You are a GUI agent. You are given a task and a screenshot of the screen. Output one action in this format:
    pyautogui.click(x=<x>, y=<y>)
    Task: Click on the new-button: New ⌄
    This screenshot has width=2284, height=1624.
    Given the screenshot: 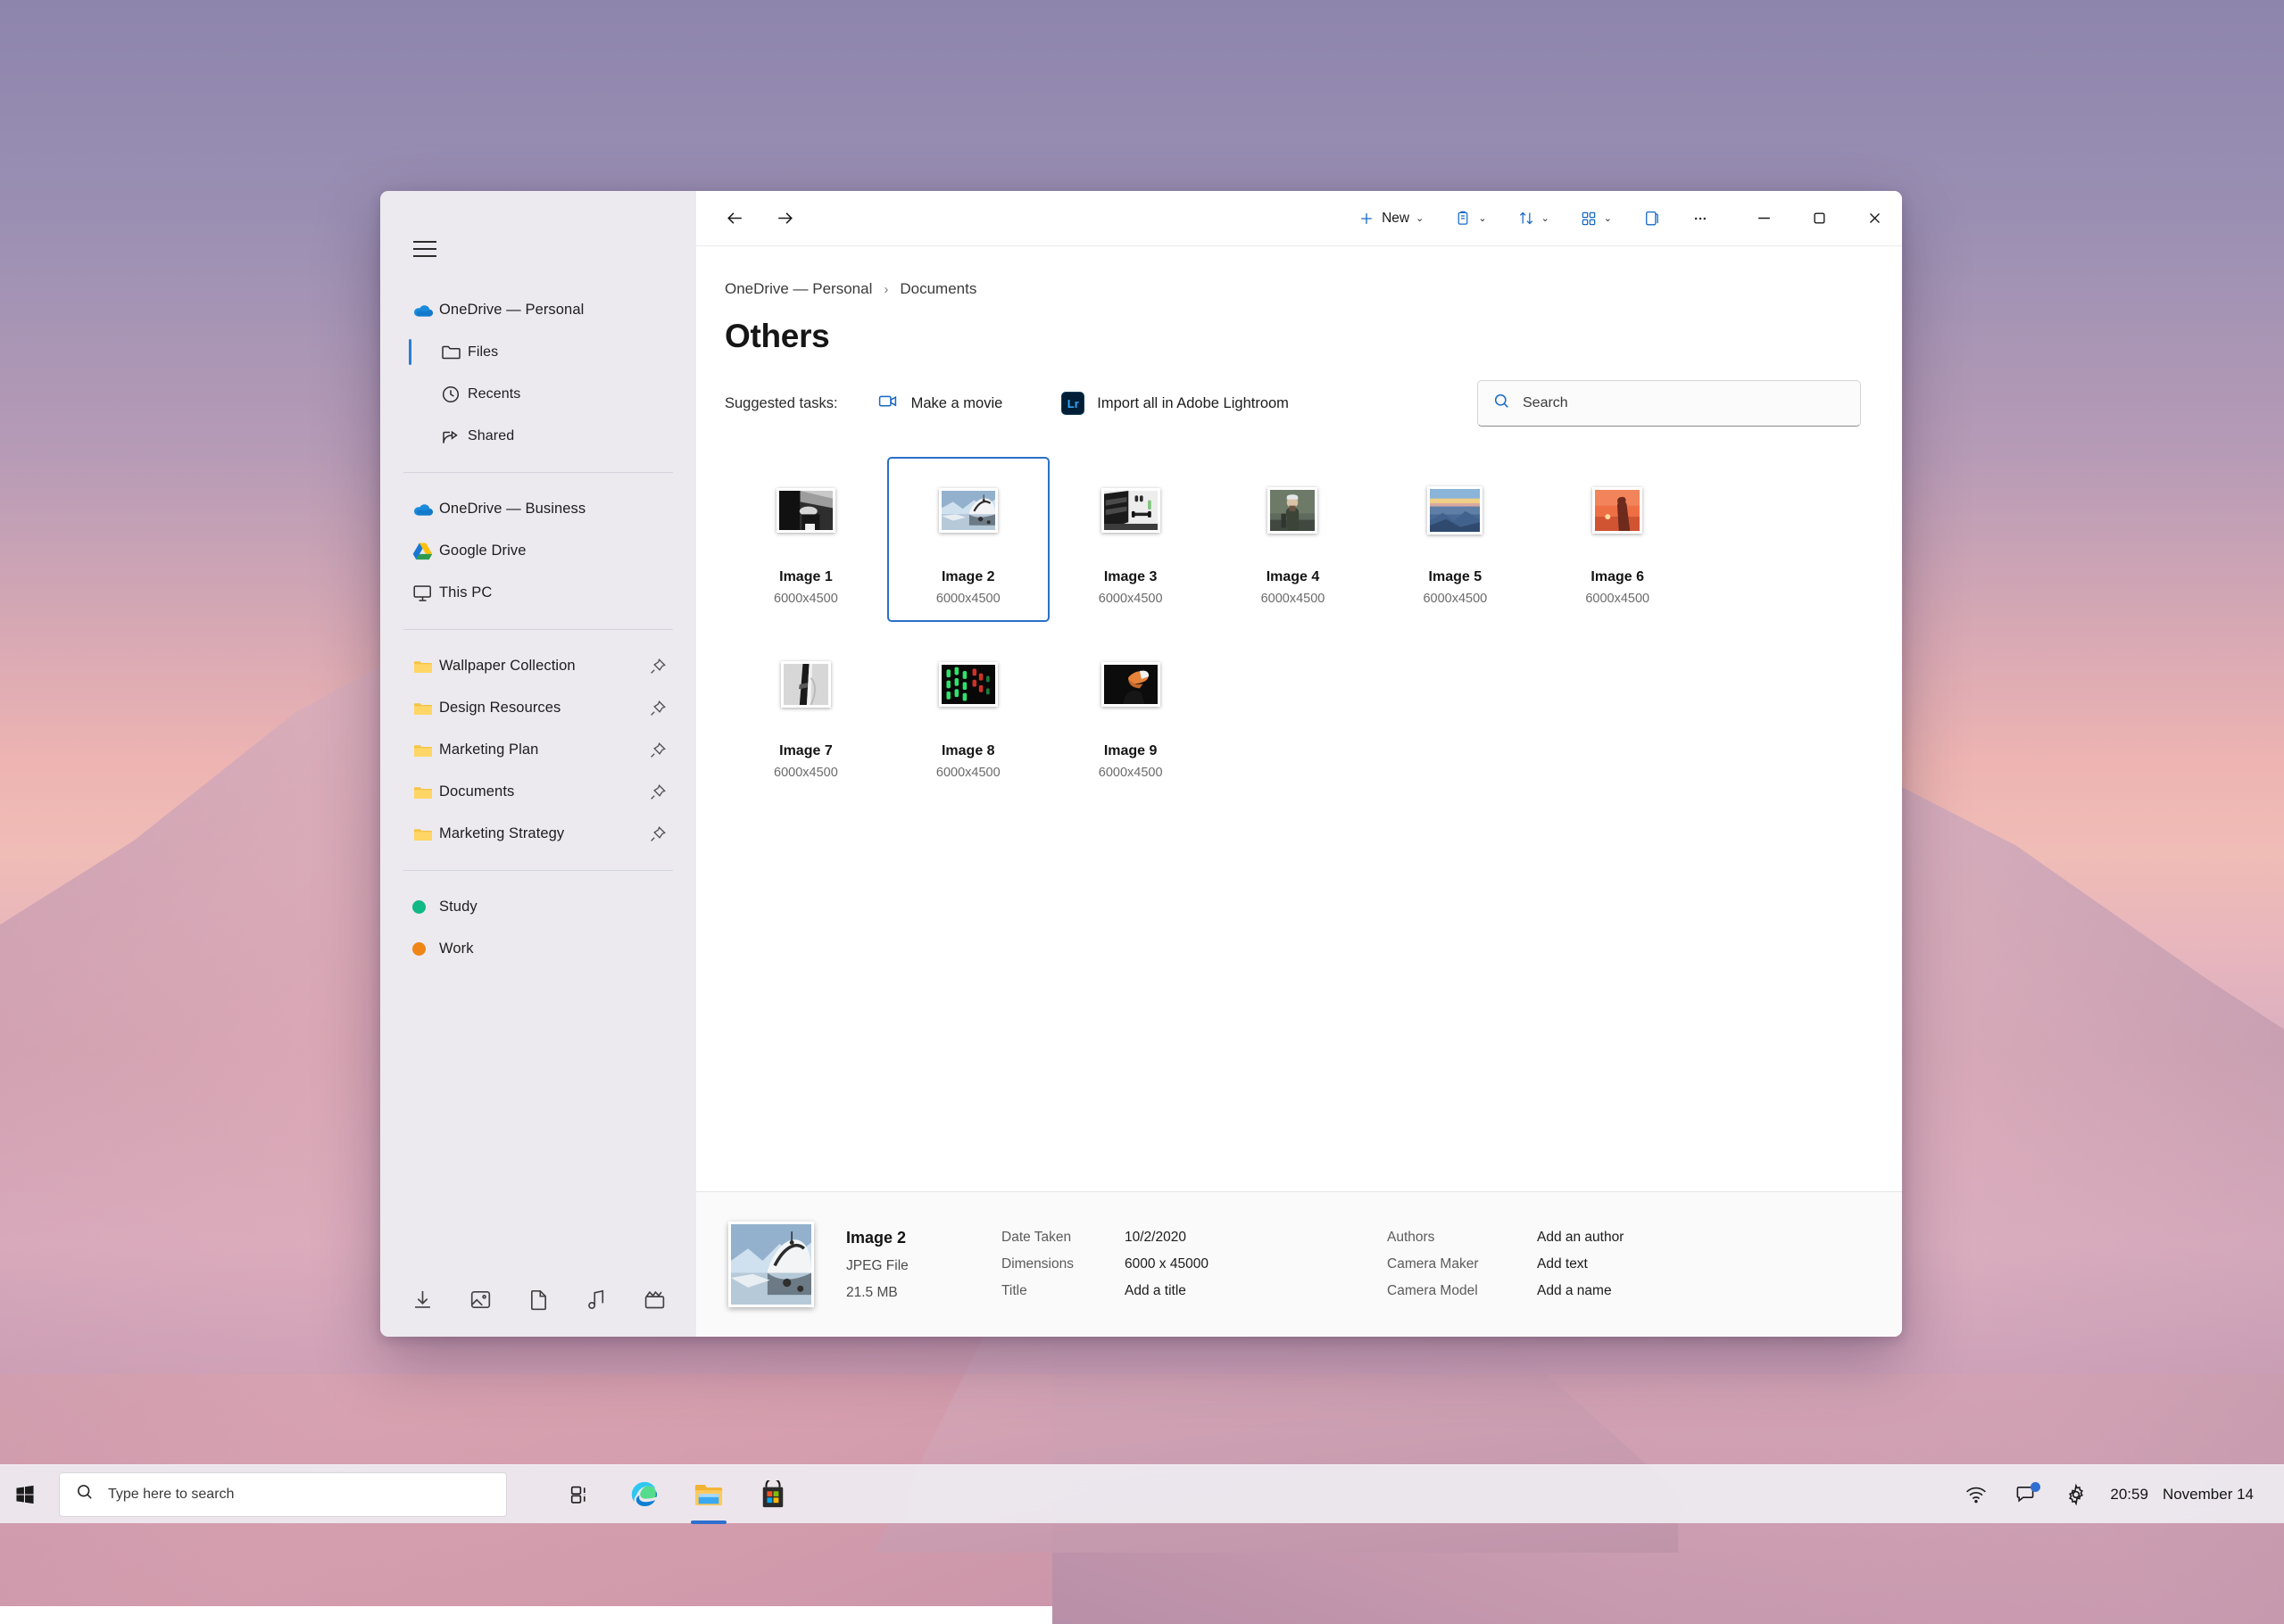 What is the action you would take?
    pyautogui.click(x=1391, y=218)
    